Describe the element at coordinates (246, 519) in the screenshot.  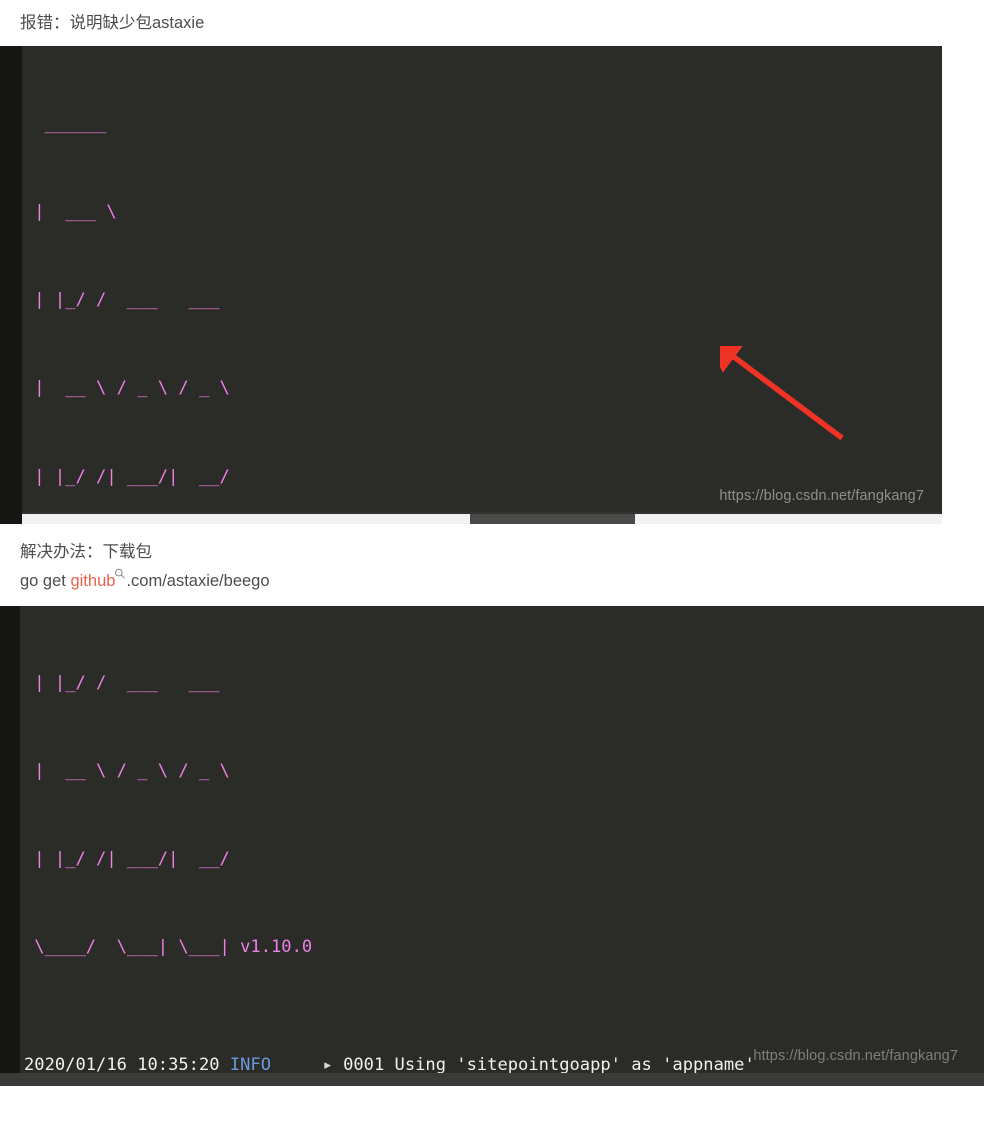
I see `scrollbar-track-left` at that location.